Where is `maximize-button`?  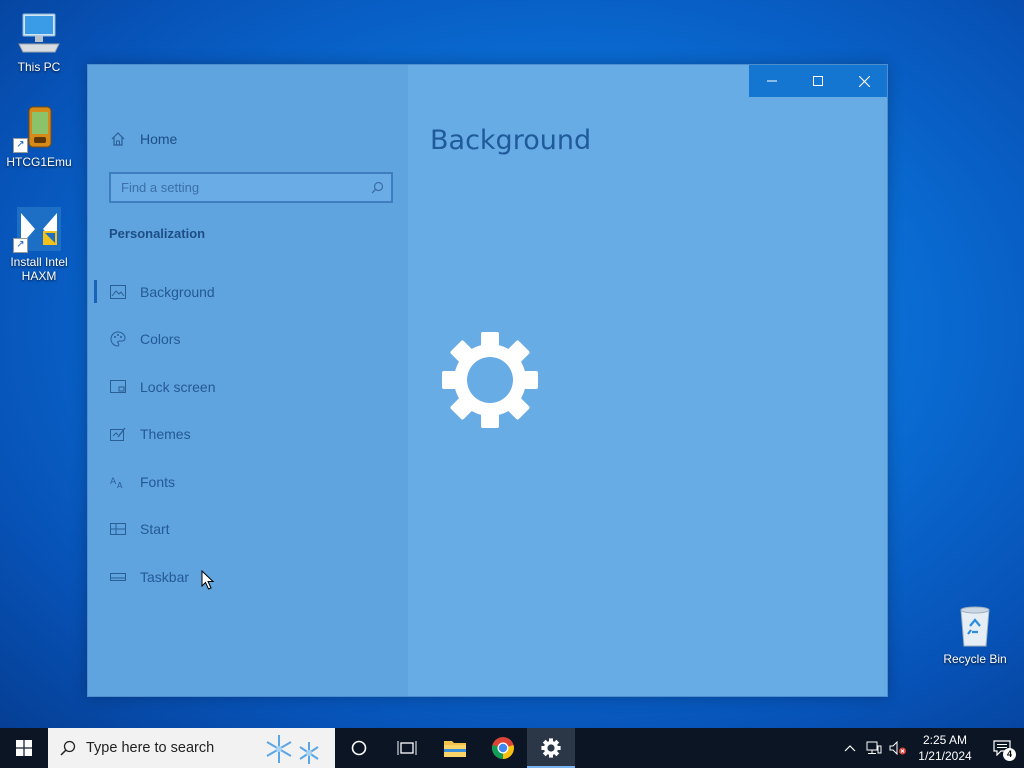 maximize-button is located at coordinates (818, 81).